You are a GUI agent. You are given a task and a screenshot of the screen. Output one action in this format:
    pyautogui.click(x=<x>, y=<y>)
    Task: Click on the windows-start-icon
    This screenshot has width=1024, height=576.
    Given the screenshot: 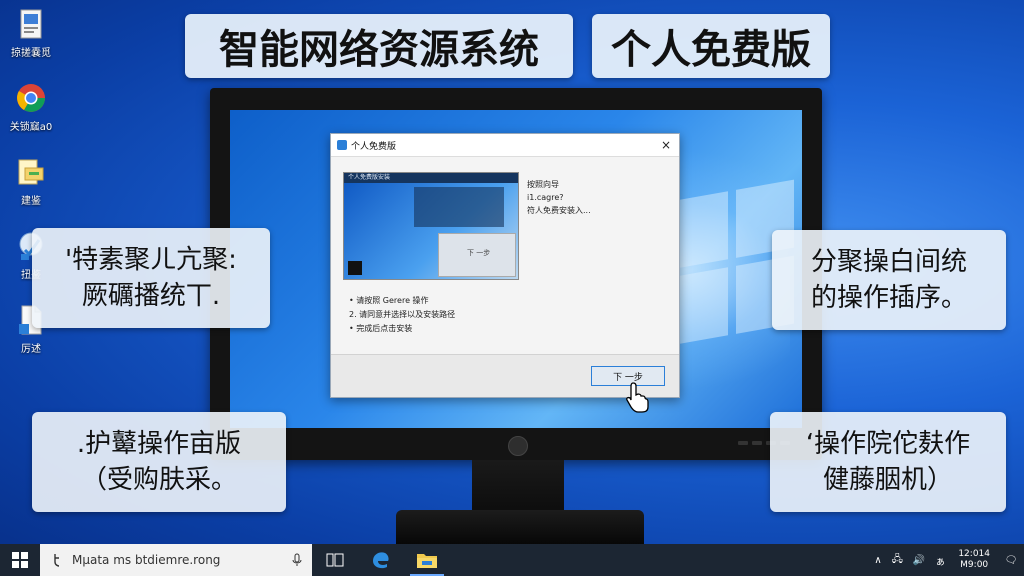 What is the action you would take?
    pyautogui.click(x=20, y=560)
    